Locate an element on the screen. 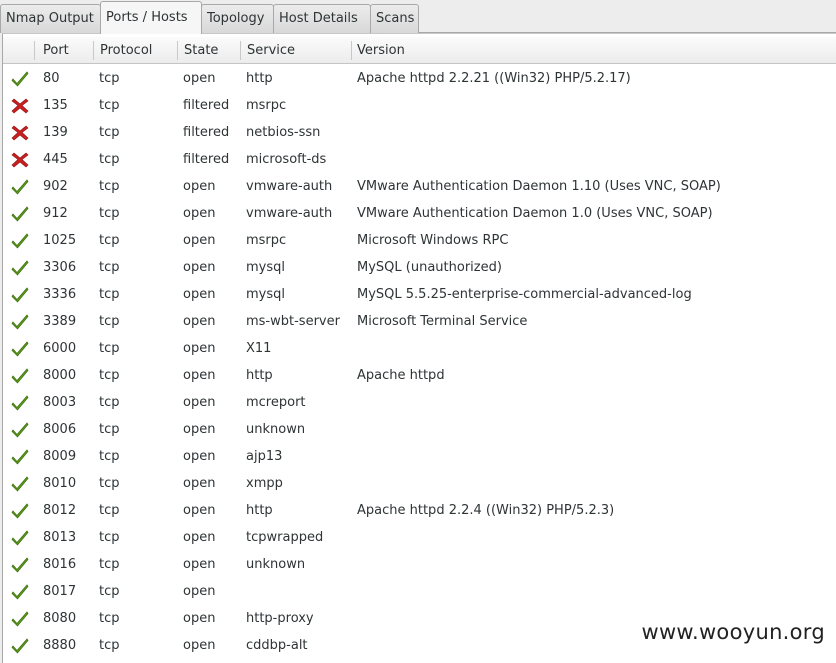 The width and height of the screenshot is (836, 663). version-cell: Microsoft Terminal Service is located at coordinates (442, 321).